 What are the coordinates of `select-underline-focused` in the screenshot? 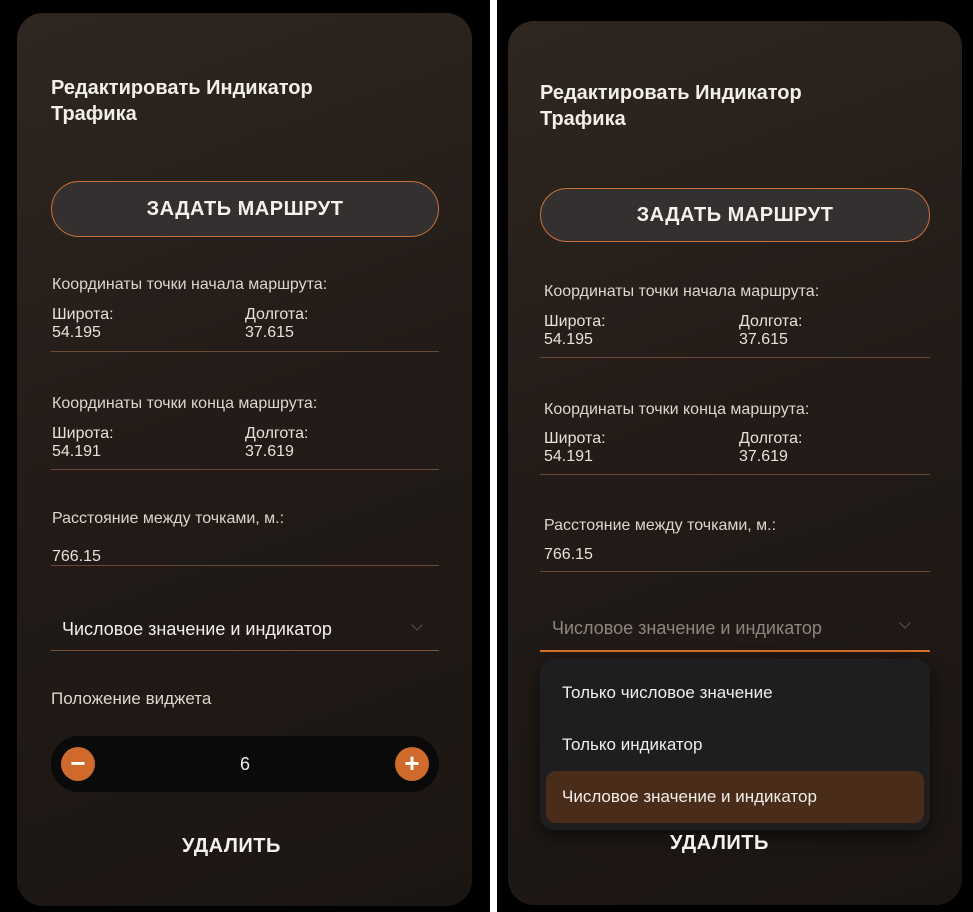 It's located at (735, 651).